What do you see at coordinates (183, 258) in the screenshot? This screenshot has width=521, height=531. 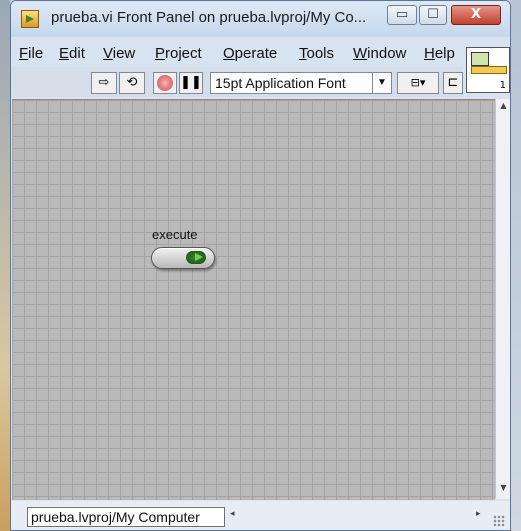 I see `execute-boolean-button` at bounding box center [183, 258].